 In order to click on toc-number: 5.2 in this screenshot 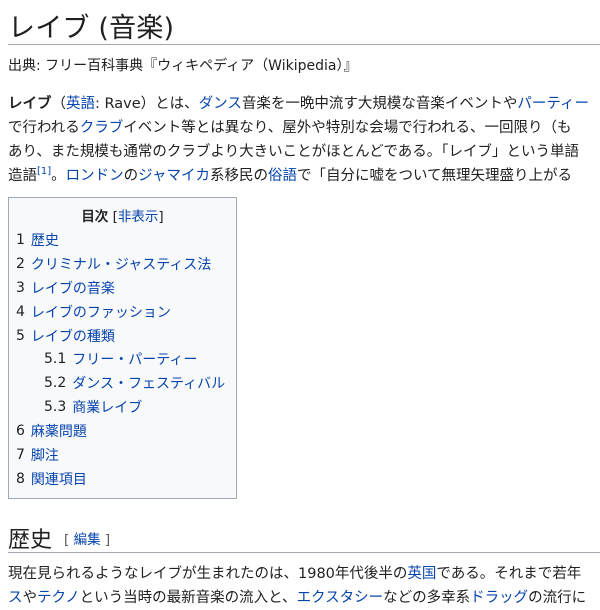, I will do `click(55, 383)`.